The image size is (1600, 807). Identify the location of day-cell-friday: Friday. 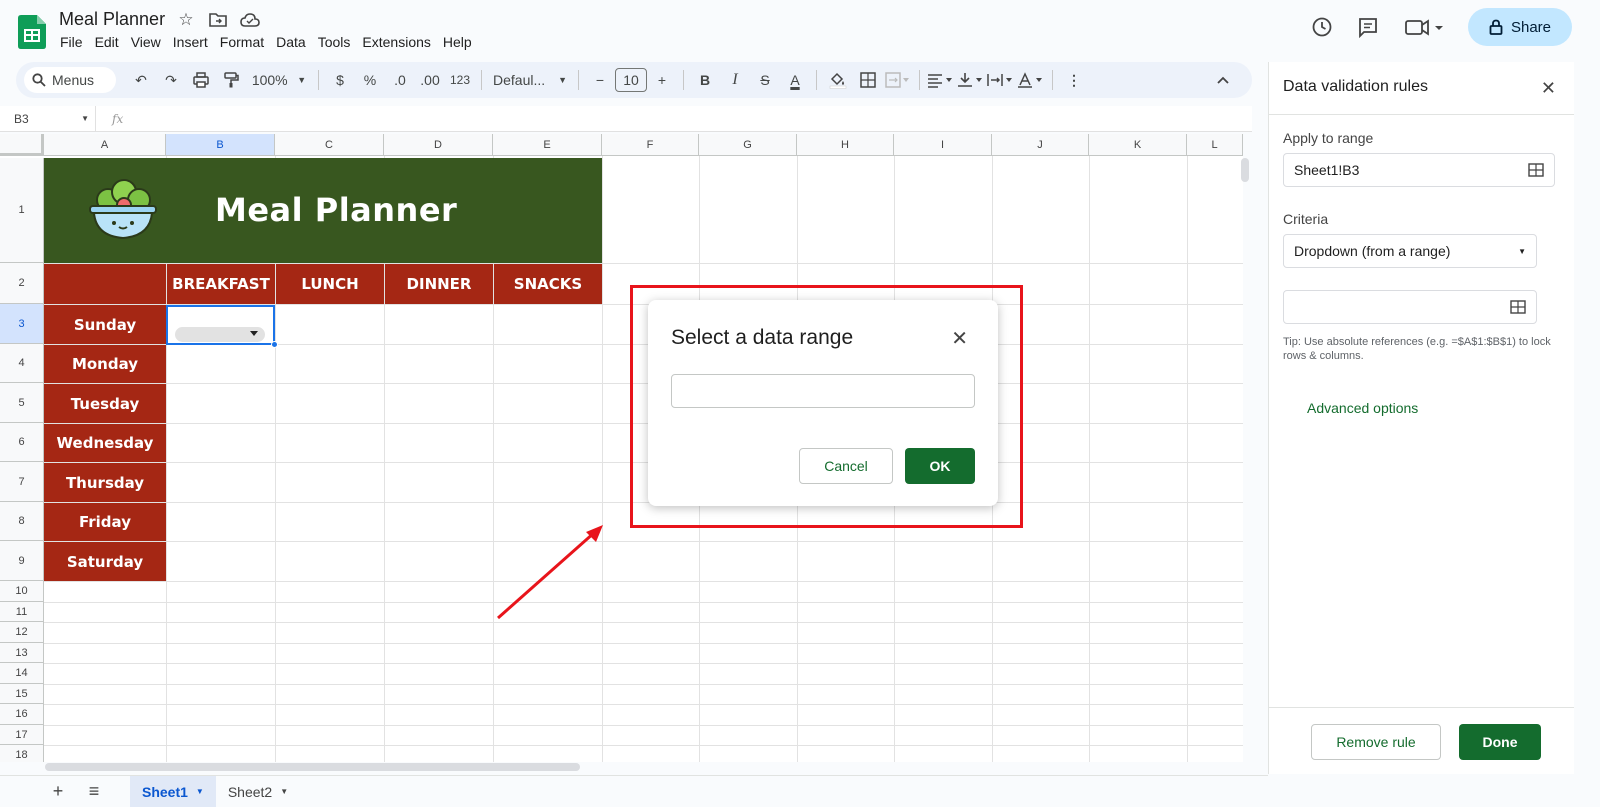
(105, 522).